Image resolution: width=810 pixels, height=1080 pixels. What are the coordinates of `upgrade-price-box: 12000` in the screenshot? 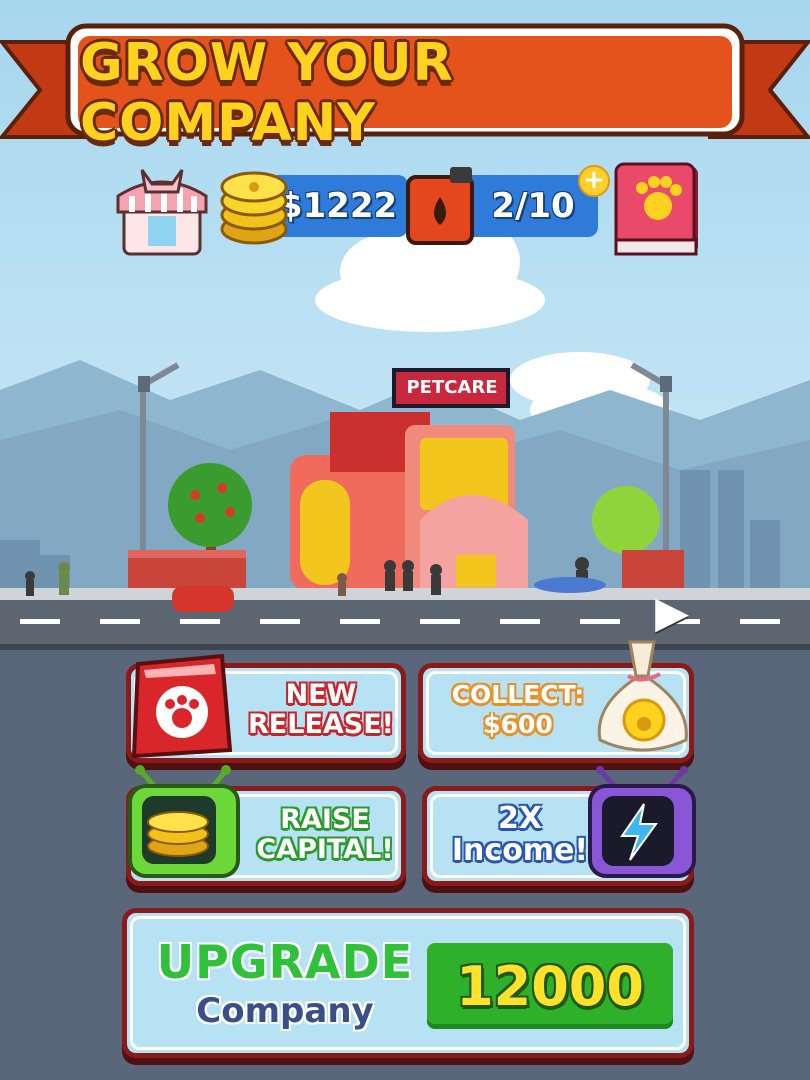 It's located at (550, 986).